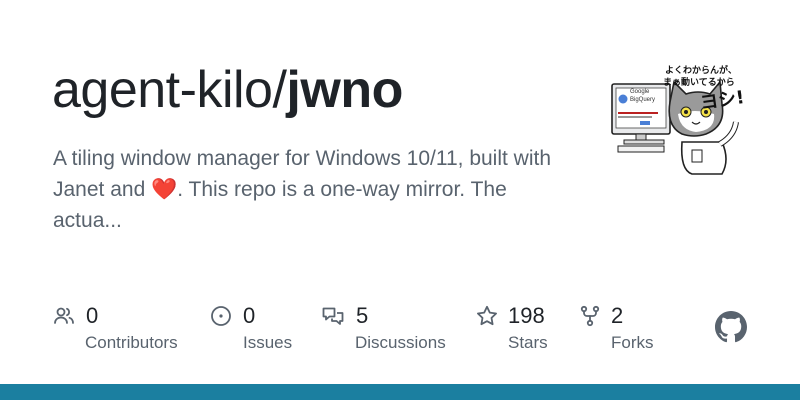 This screenshot has width=800, height=400. I want to click on repo-forked-icon, so click(590, 316).